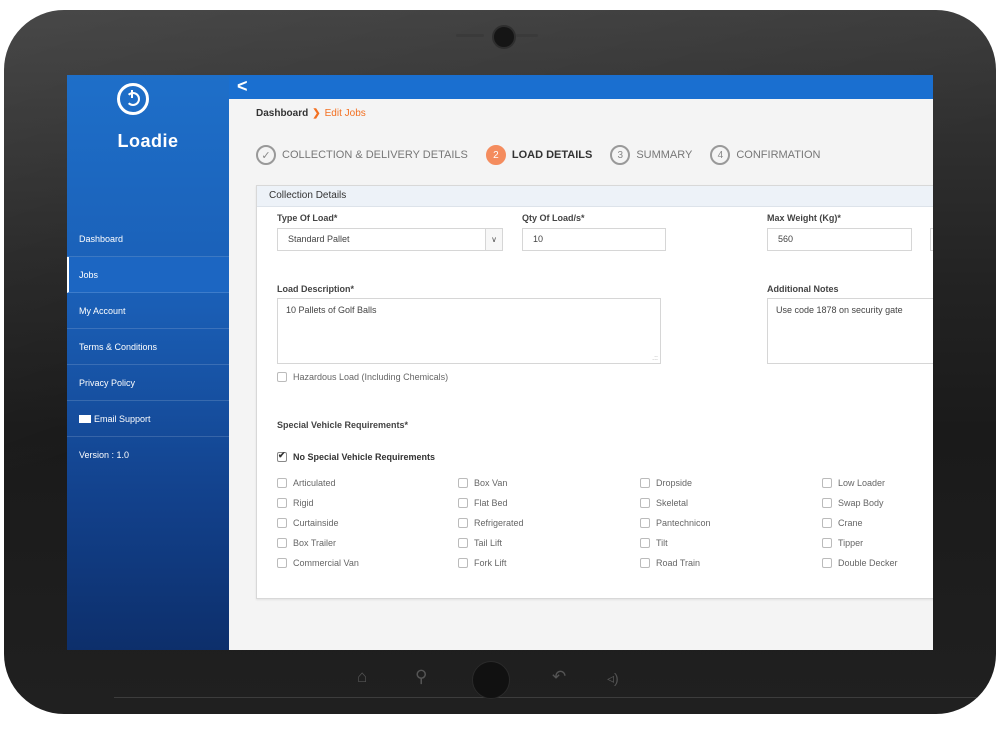 This screenshot has width=1000, height=735. Describe the element at coordinates (655, 358) in the screenshot. I see `resize-grip-icon: .::` at that location.